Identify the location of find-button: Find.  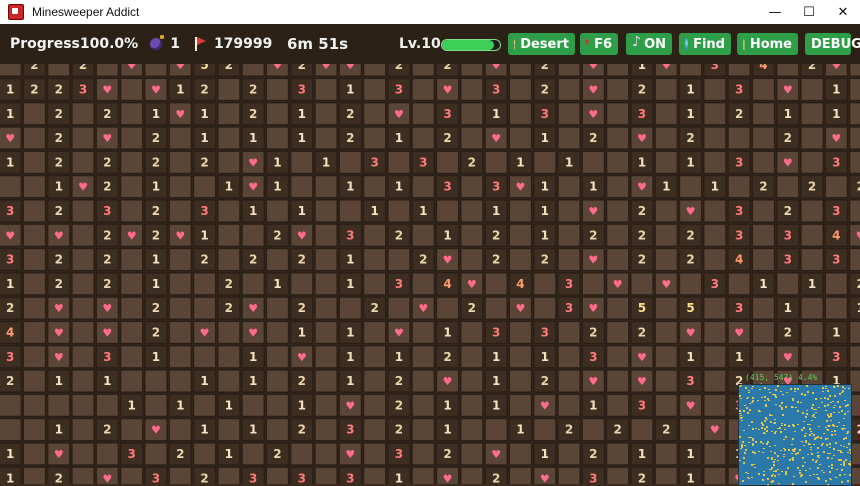
(705, 44).